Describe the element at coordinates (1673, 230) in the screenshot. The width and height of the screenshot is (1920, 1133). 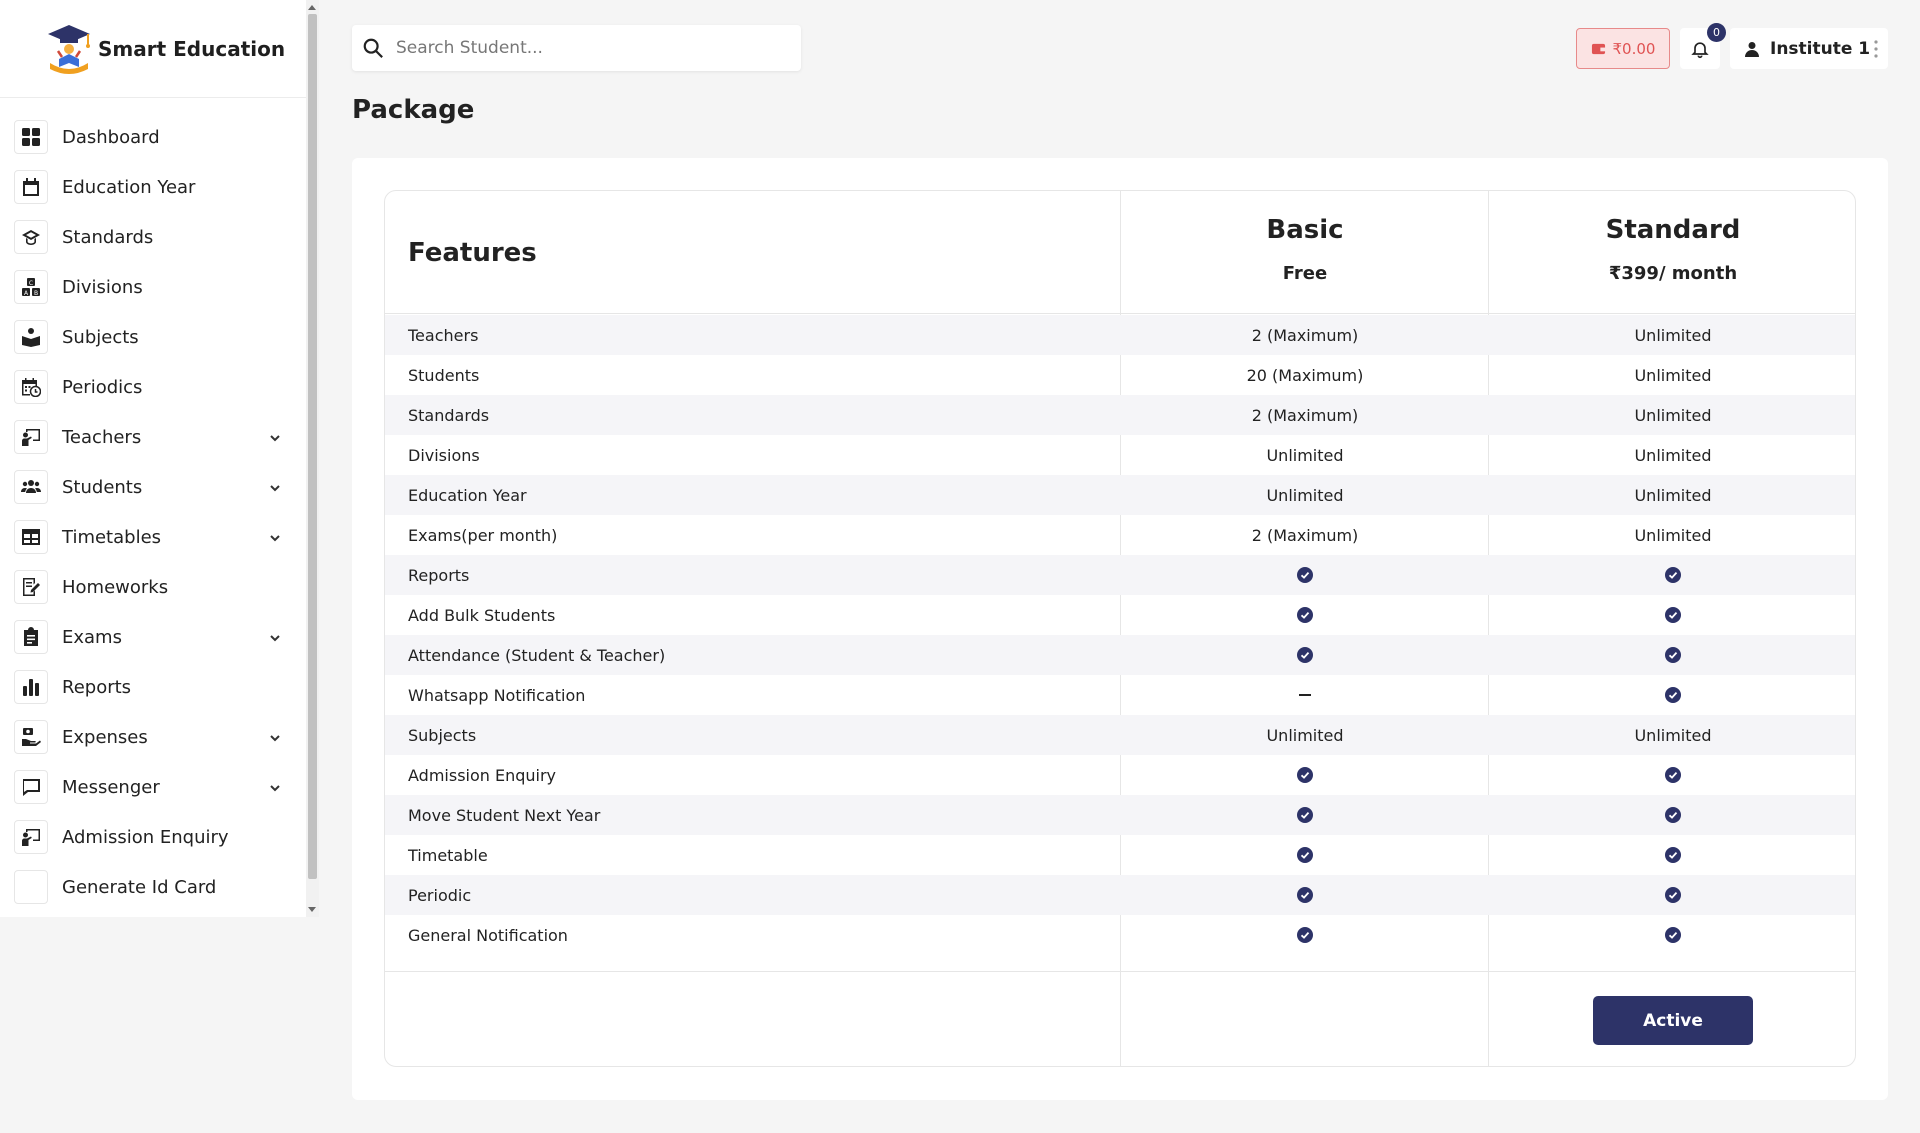
I see `plan-name: Standard` at that location.